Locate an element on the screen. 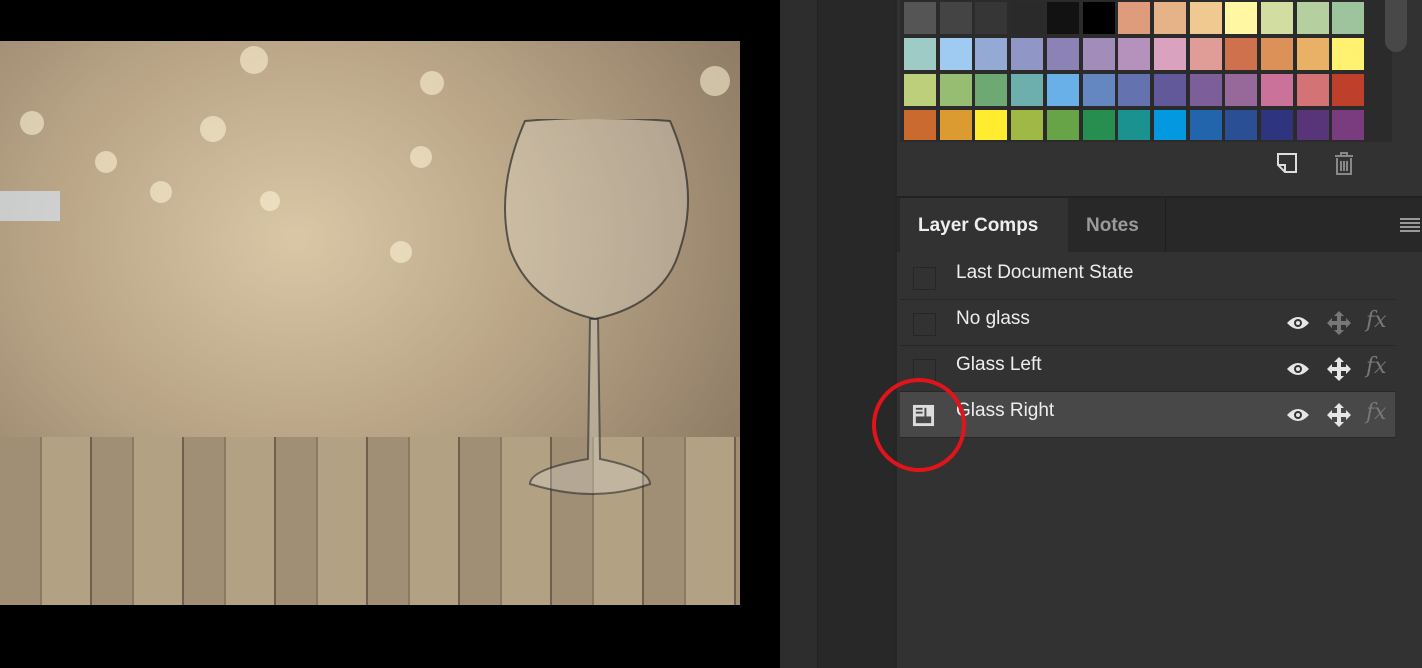  panel-tabs: Layer Comps Notes is located at coordinates (1159, 224).